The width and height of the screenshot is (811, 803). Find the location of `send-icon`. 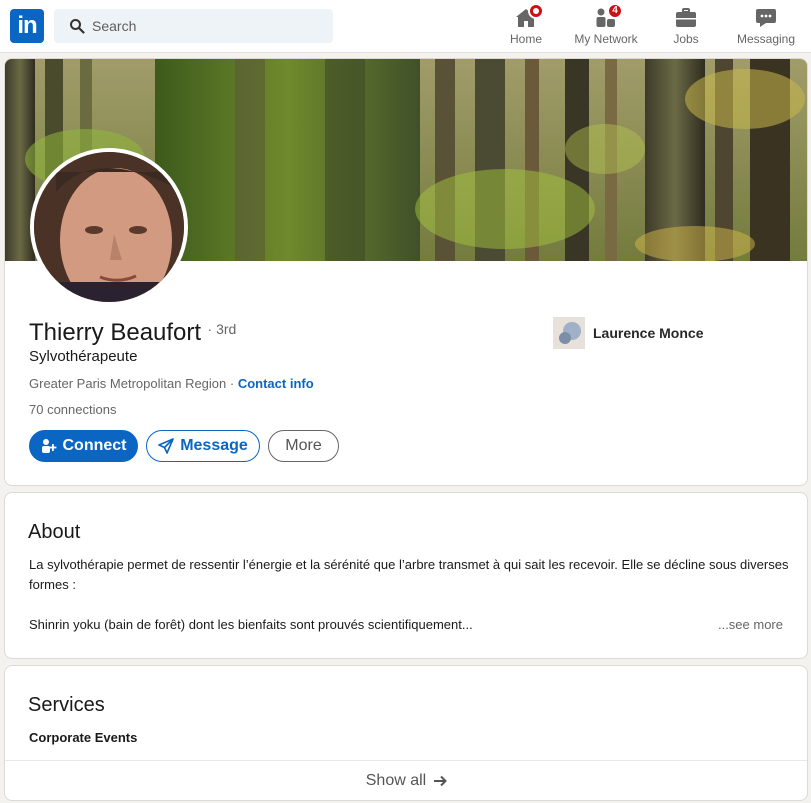

send-icon is located at coordinates (166, 446).